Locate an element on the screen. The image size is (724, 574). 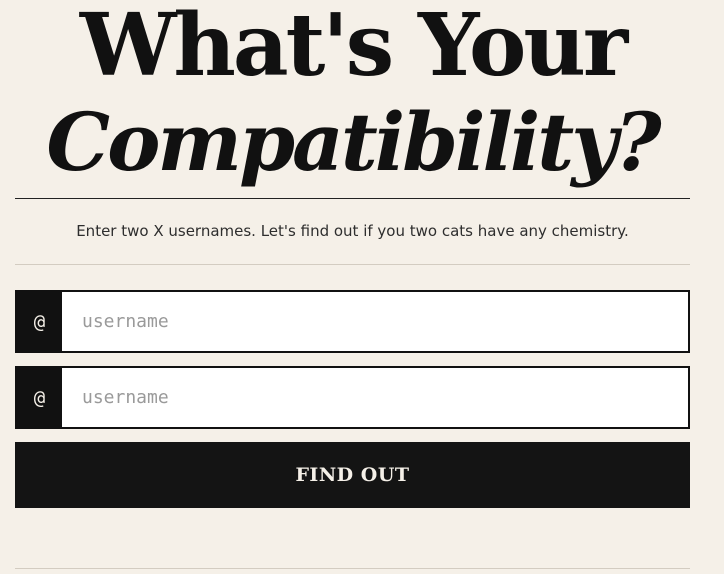
page-title-line-1: What's Your is located at coordinates (353, 48).